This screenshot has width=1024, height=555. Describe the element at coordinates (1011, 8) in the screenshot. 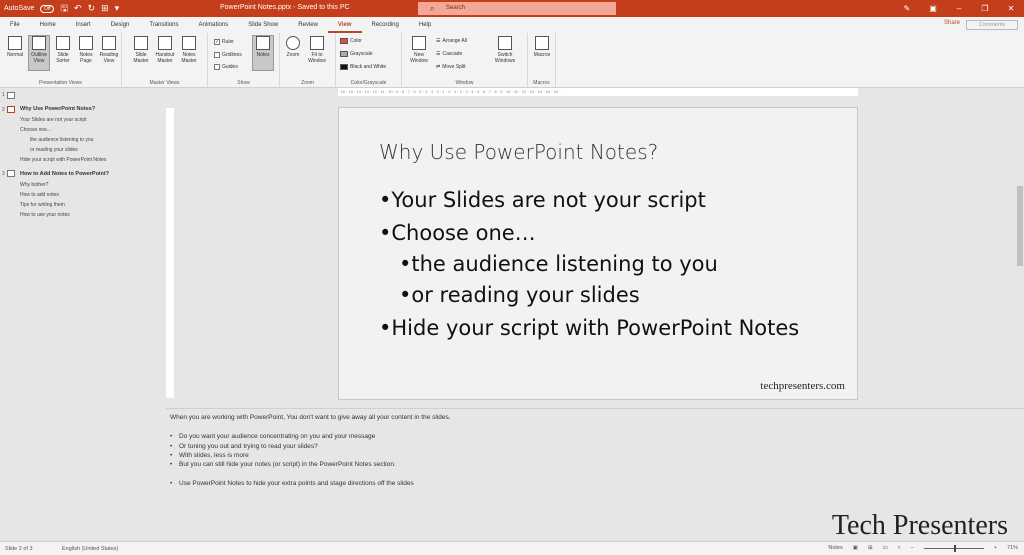

I see `close-button: ✕` at that location.